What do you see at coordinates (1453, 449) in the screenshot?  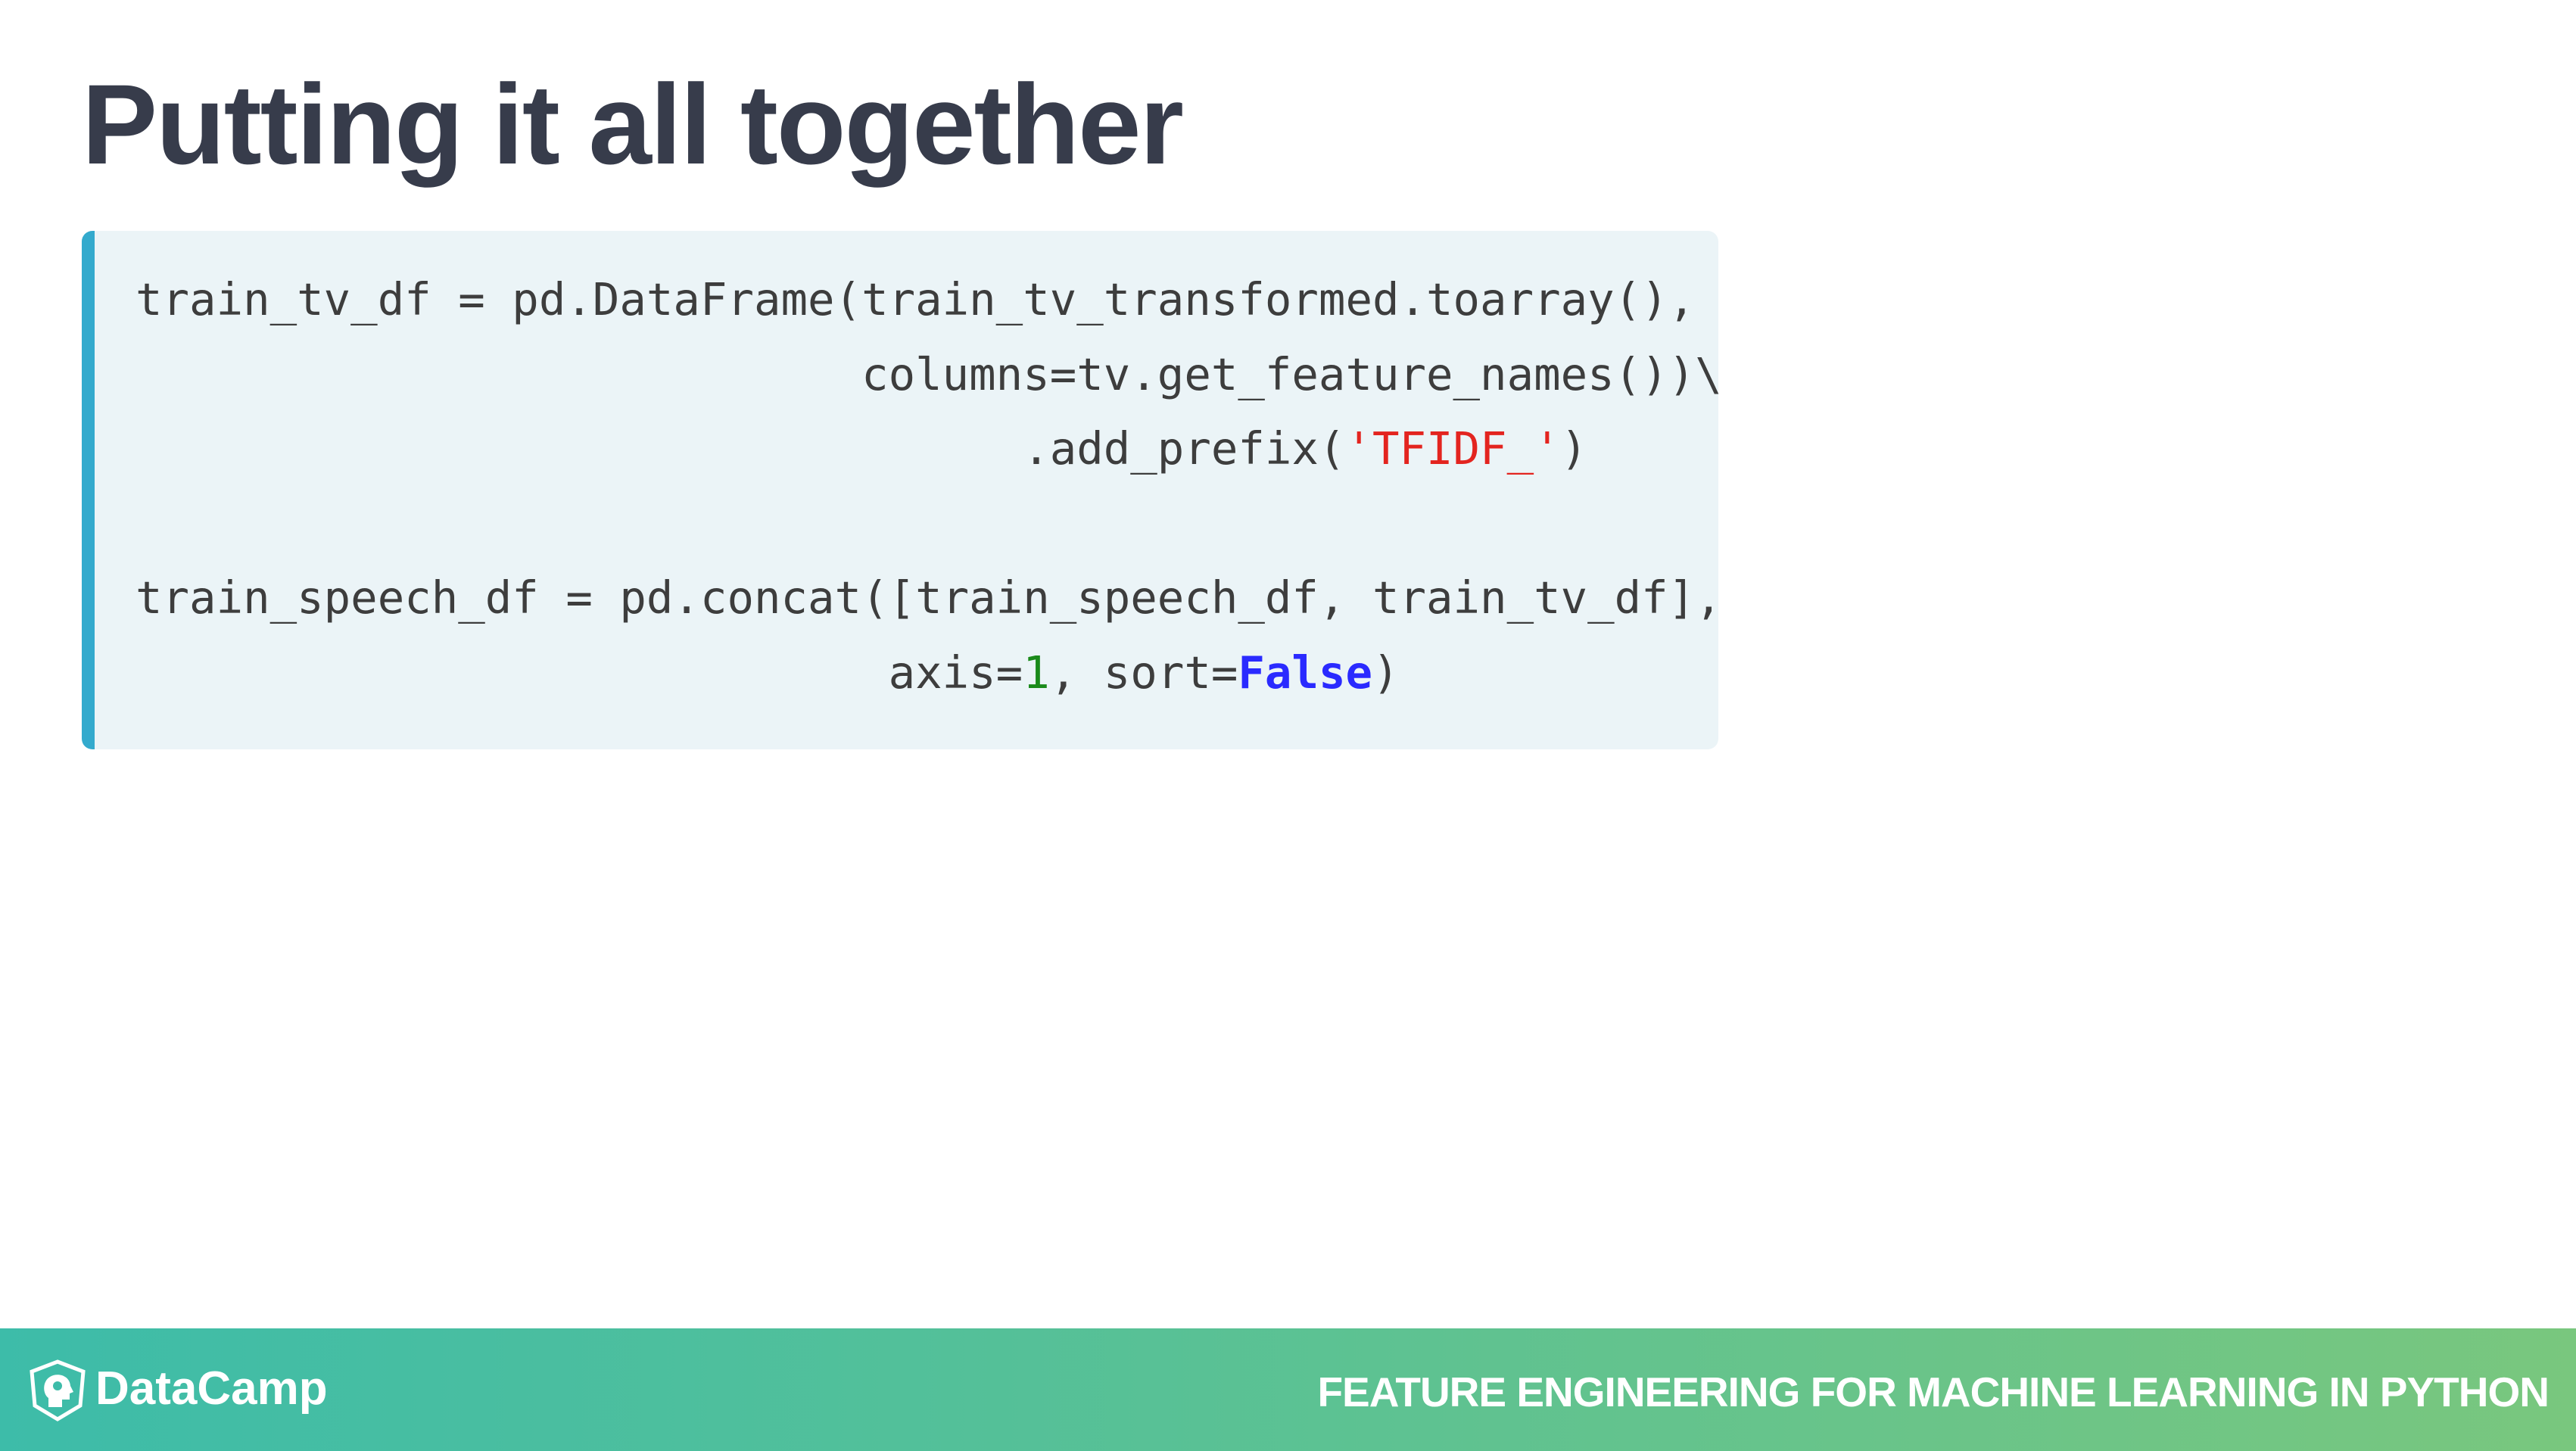 I see `code-token: 'TFIDF_'` at bounding box center [1453, 449].